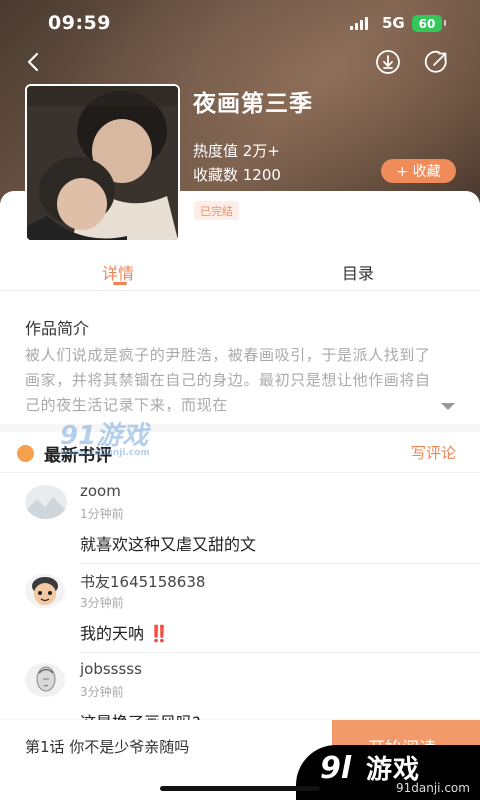 The height and width of the screenshot is (800, 480). What do you see at coordinates (433, 452) in the screenshot?
I see `write-review-button: 写评论` at bounding box center [433, 452].